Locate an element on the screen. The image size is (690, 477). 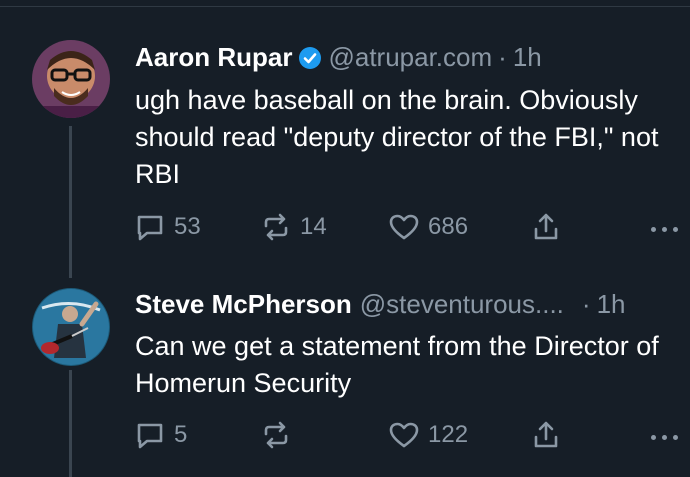
author-name: Aaron Rupar is located at coordinates (213, 57).